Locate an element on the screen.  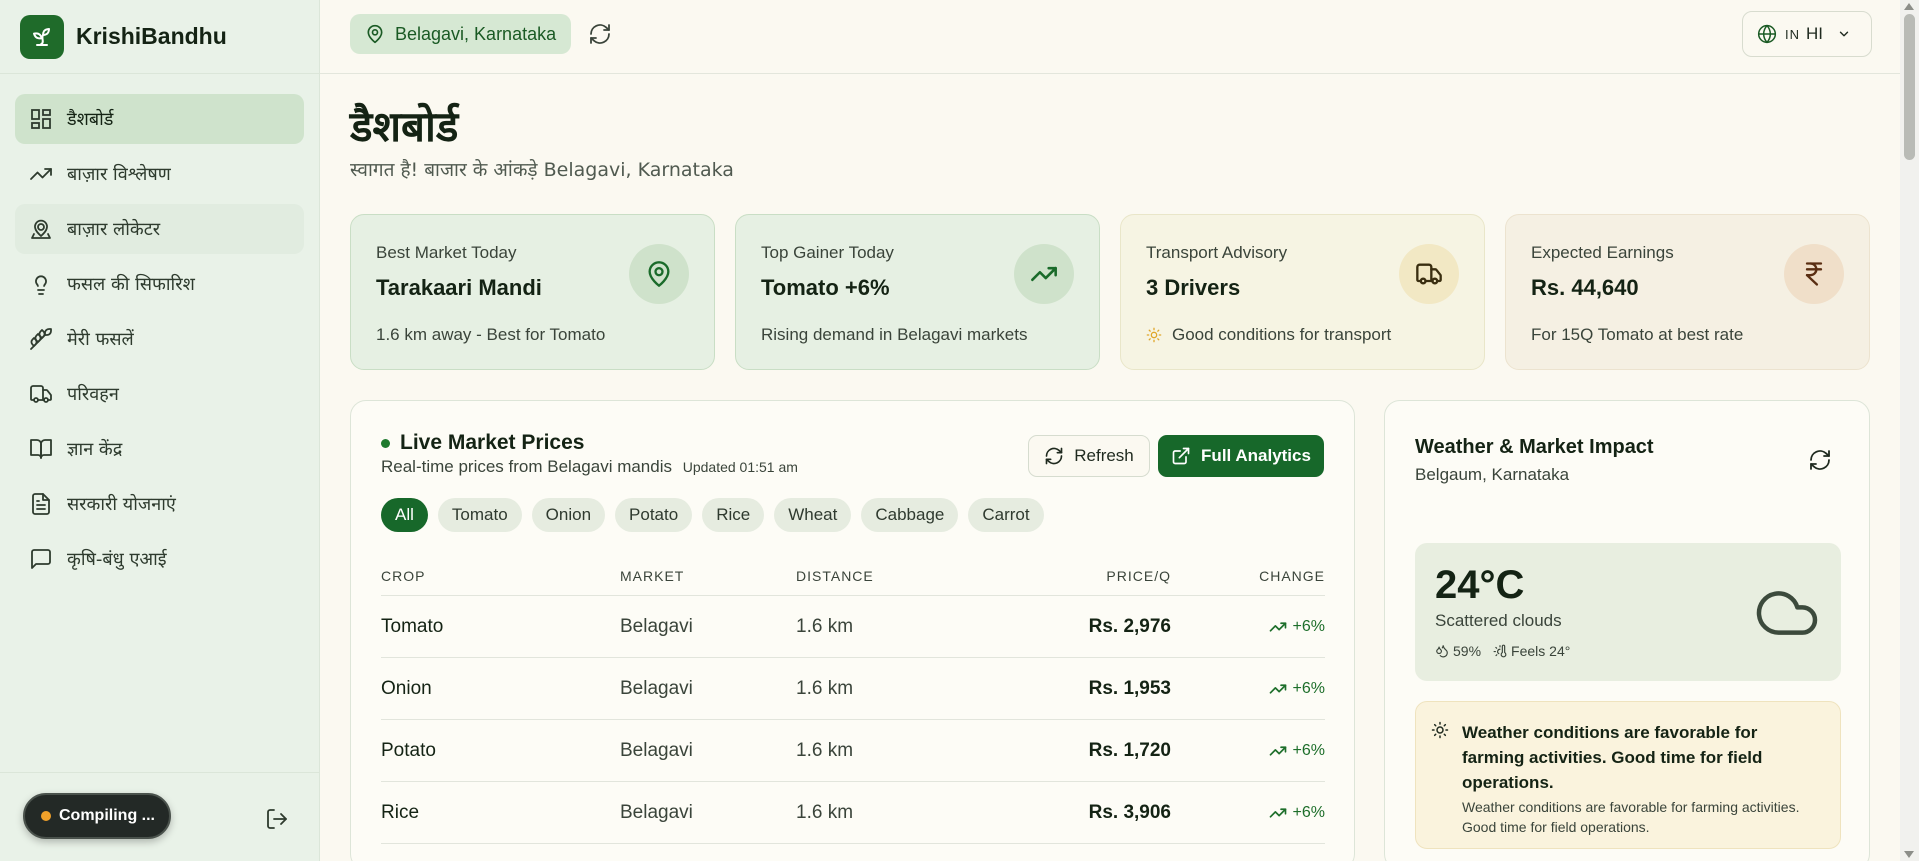
column-header-change: CHANGE is located at coordinates (1248, 576).